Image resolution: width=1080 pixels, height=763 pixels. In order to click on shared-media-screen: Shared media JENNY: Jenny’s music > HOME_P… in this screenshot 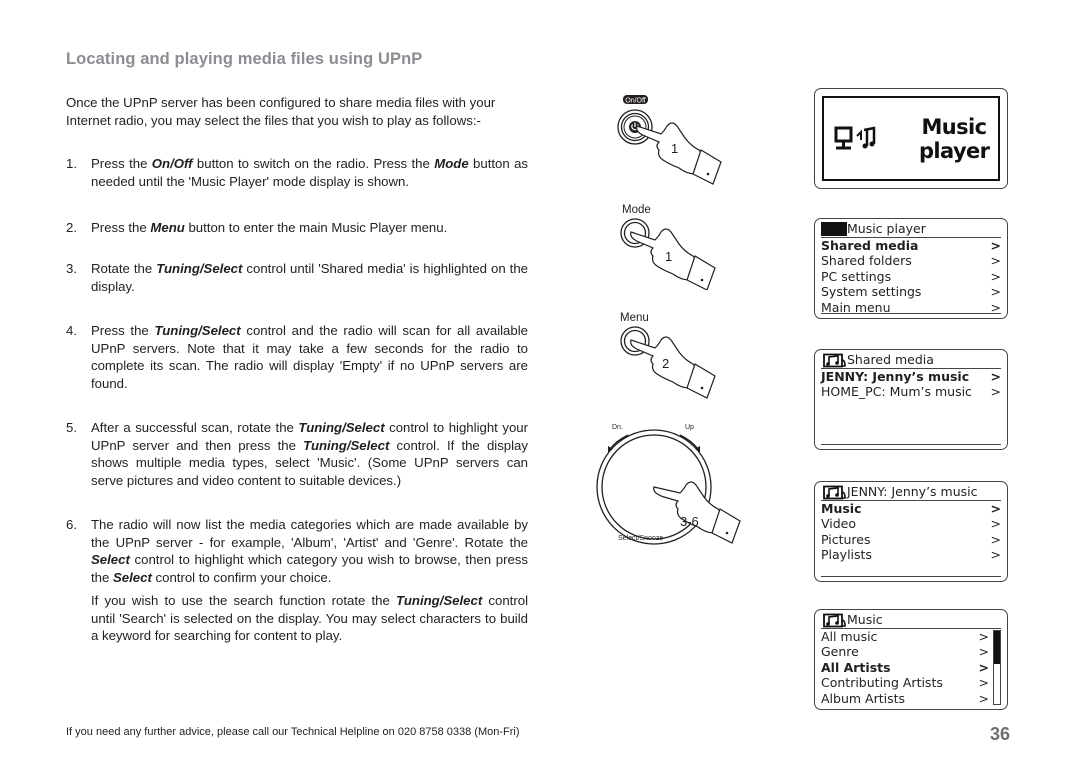, I will do `click(911, 399)`.